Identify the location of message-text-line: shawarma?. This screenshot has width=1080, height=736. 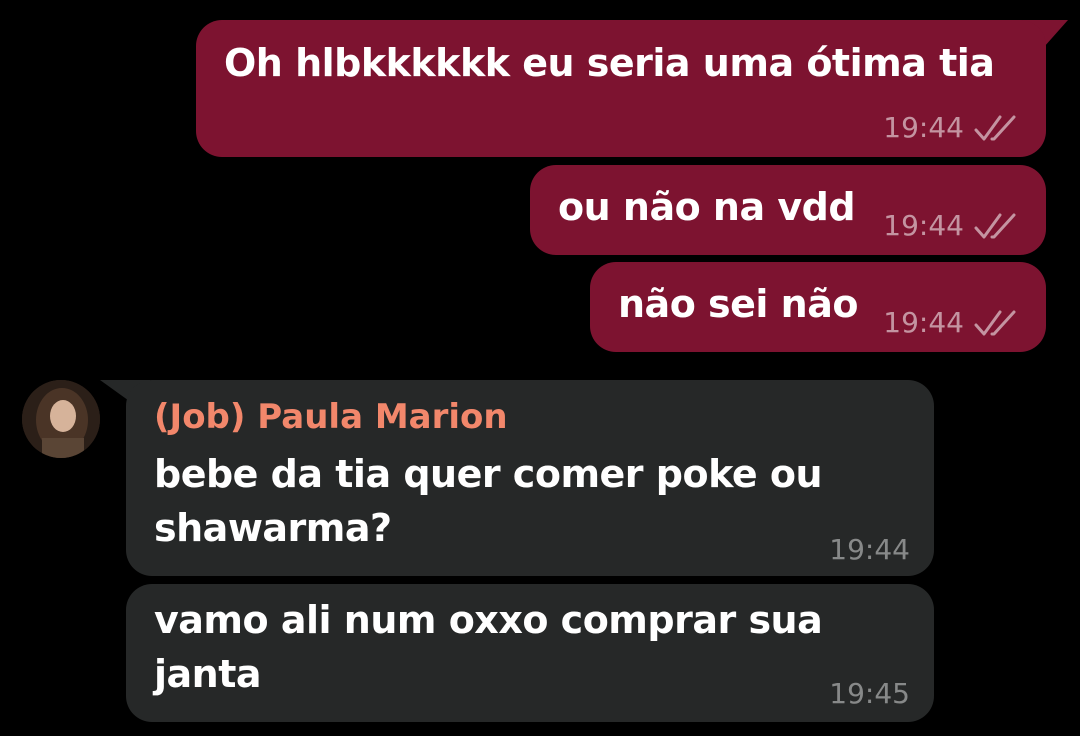
(273, 528).